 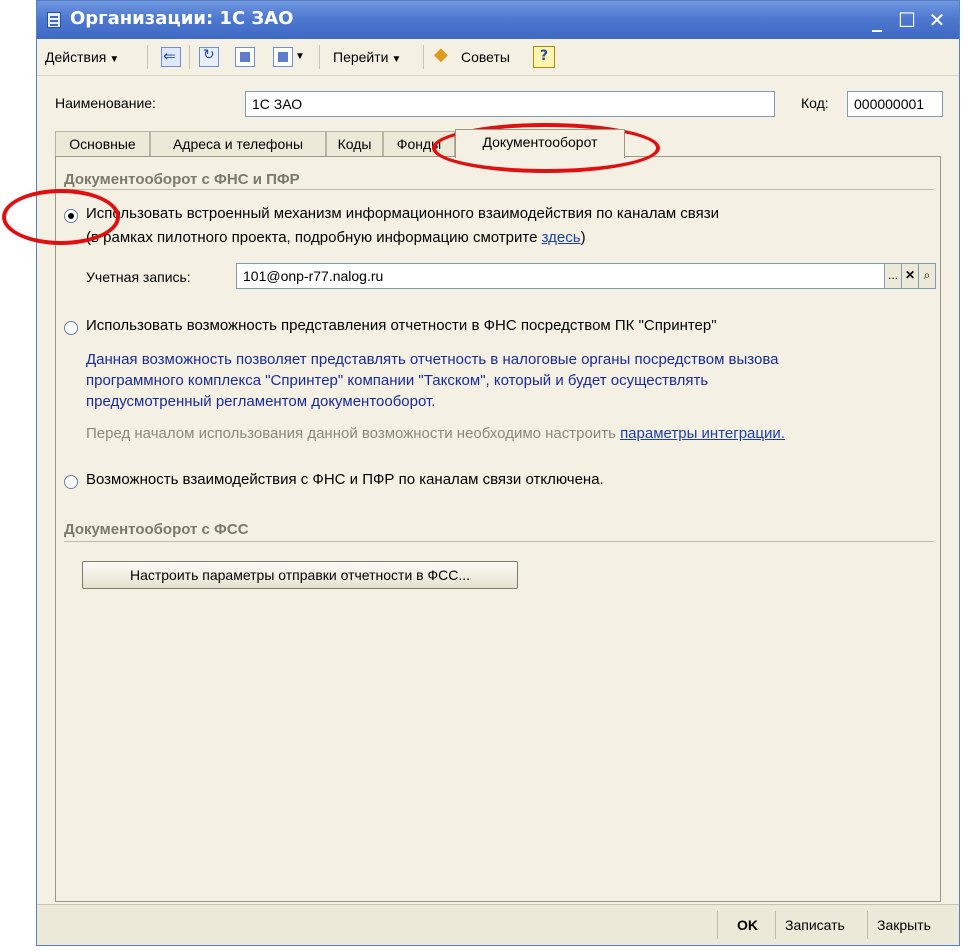 What do you see at coordinates (586, 276) in the screenshot?
I see `account-field: 101@onp-r77.nalog.ru ... ✕ ⌕` at bounding box center [586, 276].